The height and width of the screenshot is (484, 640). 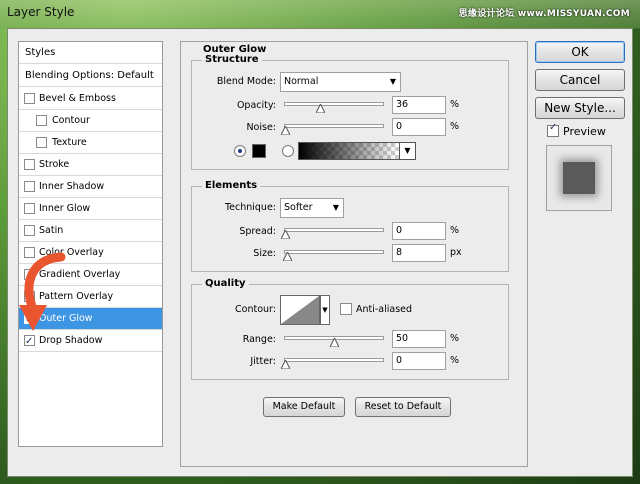 I want to click on contour-picker, so click(x=300, y=310).